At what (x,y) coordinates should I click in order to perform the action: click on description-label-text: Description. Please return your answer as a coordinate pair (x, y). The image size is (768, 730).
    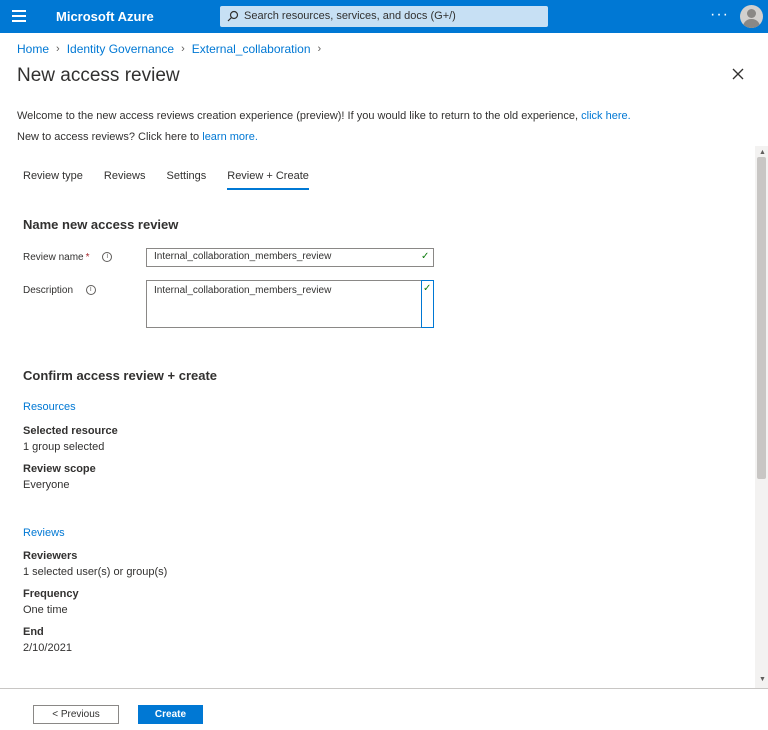
    Looking at the image, I should click on (48, 290).